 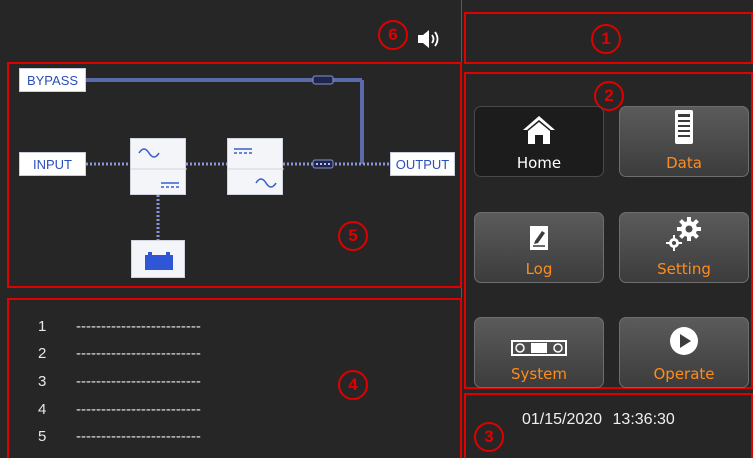 What do you see at coordinates (52, 80) in the screenshot?
I see `bypass-label: BYPASS` at bounding box center [52, 80].